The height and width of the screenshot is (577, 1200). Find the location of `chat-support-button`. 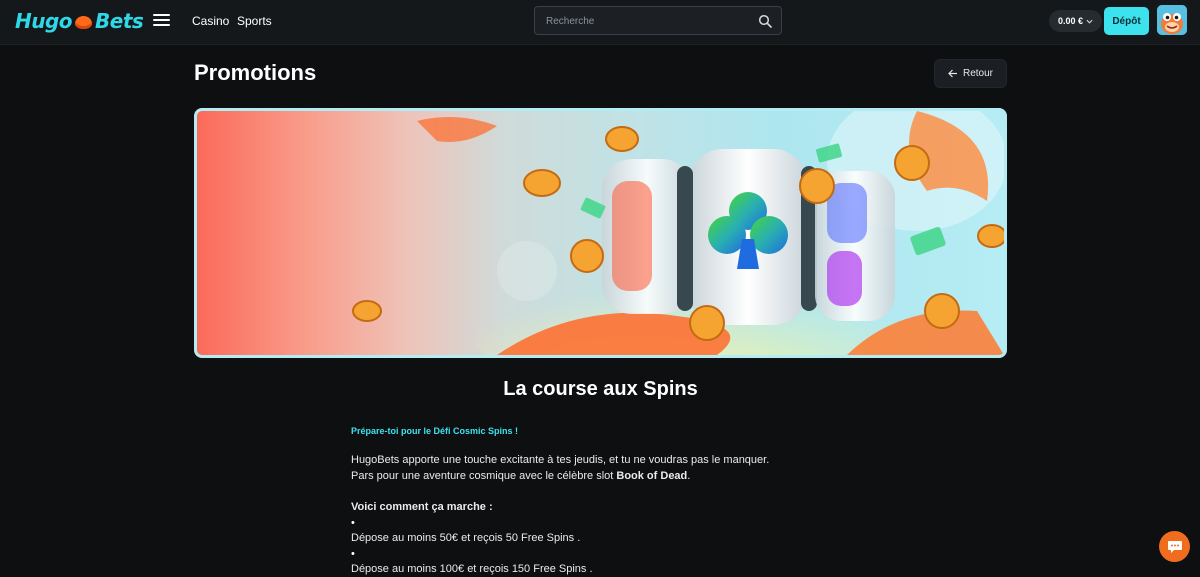

chat-support-button is located at coordinates (1174, 546).